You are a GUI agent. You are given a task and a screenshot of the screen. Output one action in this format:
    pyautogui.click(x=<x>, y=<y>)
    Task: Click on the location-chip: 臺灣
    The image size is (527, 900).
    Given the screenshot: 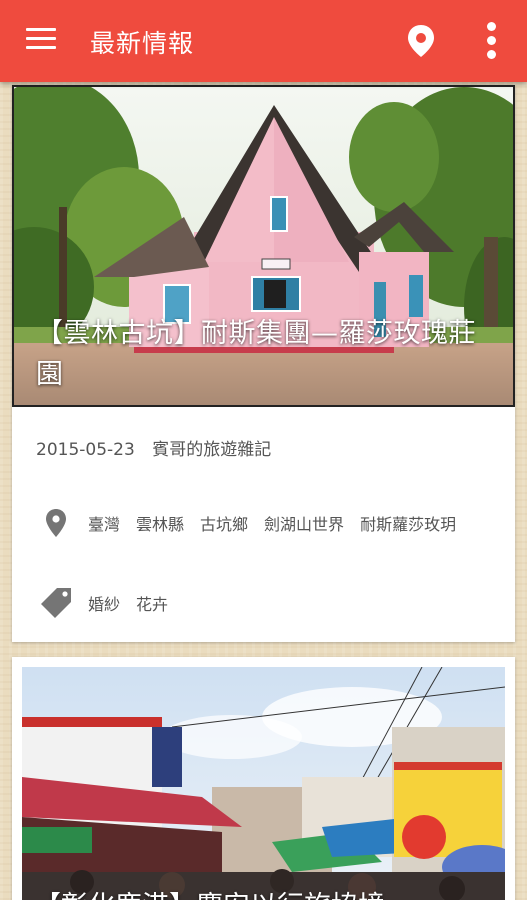 What is the action you would take?
    pyautogui.click(x=104, y=523)
    